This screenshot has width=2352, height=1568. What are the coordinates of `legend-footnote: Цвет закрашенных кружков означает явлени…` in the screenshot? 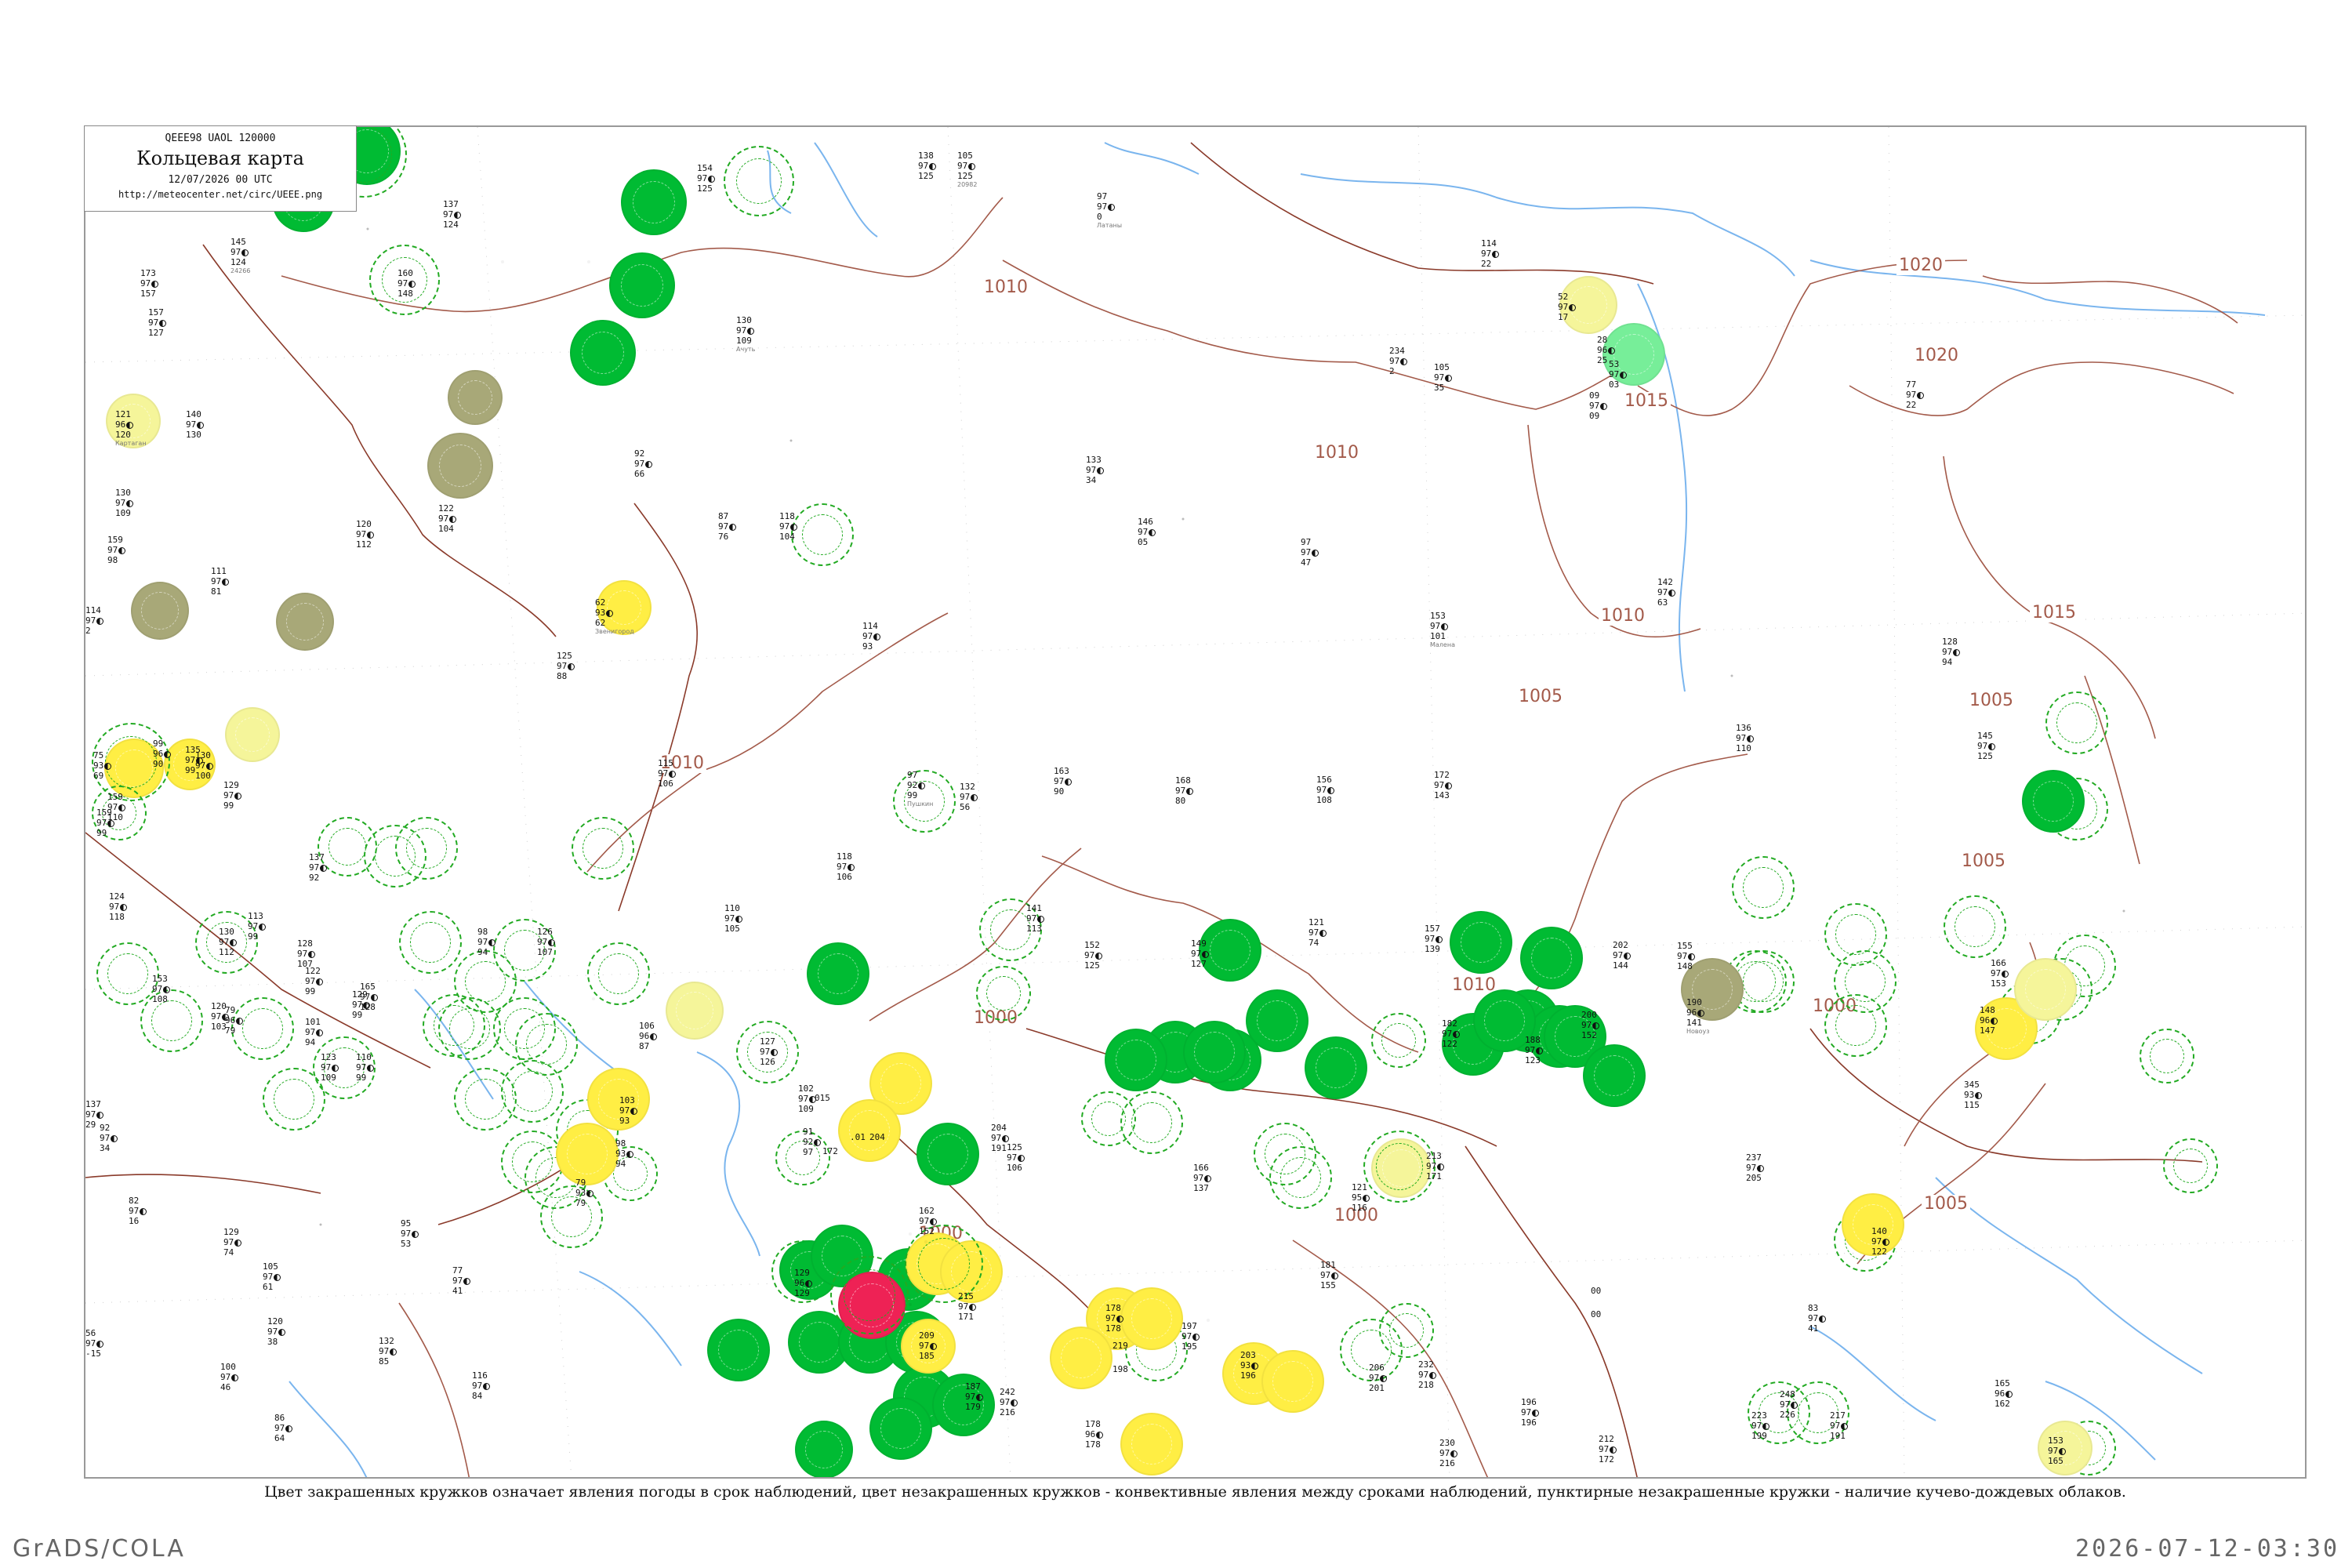 It's located at (1195, 1492).